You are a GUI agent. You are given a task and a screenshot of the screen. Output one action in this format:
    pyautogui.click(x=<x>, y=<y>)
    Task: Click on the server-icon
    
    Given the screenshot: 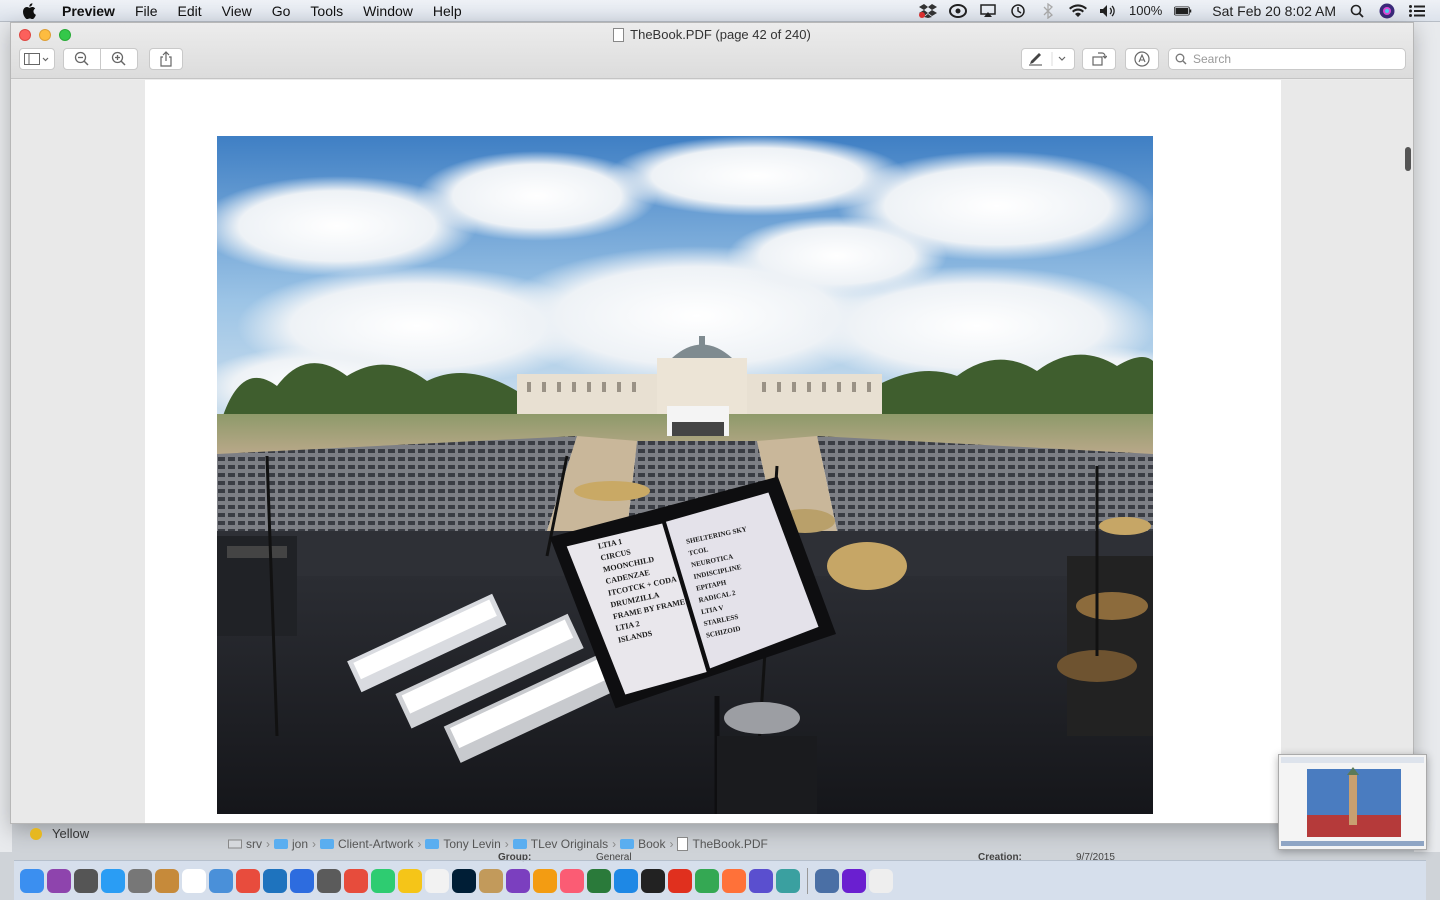 What is the action you would take?
    pyautogui.click(x=235, y=844)
    